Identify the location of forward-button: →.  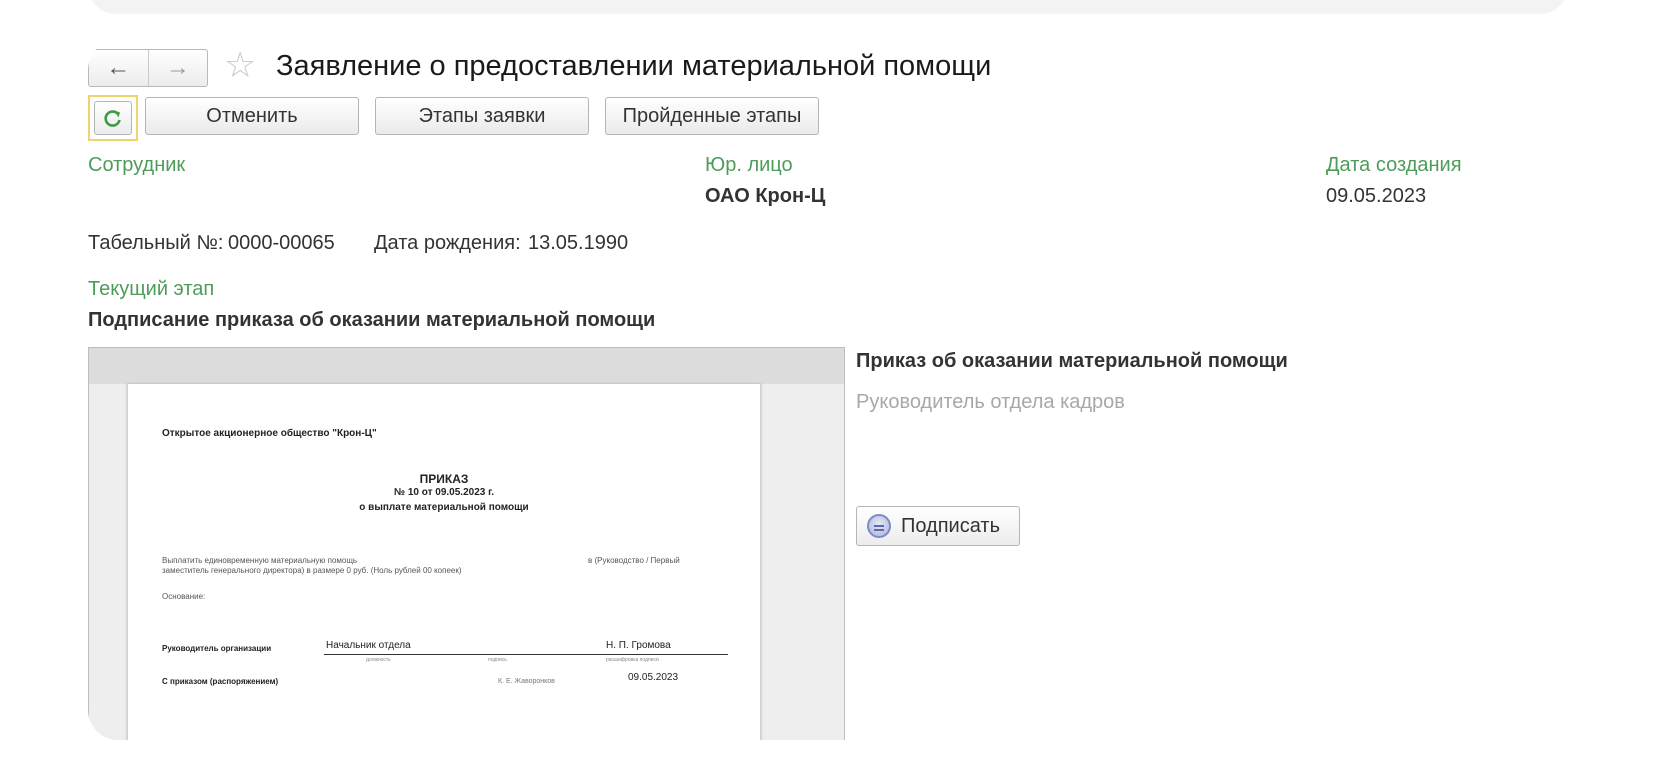
(177, 68).